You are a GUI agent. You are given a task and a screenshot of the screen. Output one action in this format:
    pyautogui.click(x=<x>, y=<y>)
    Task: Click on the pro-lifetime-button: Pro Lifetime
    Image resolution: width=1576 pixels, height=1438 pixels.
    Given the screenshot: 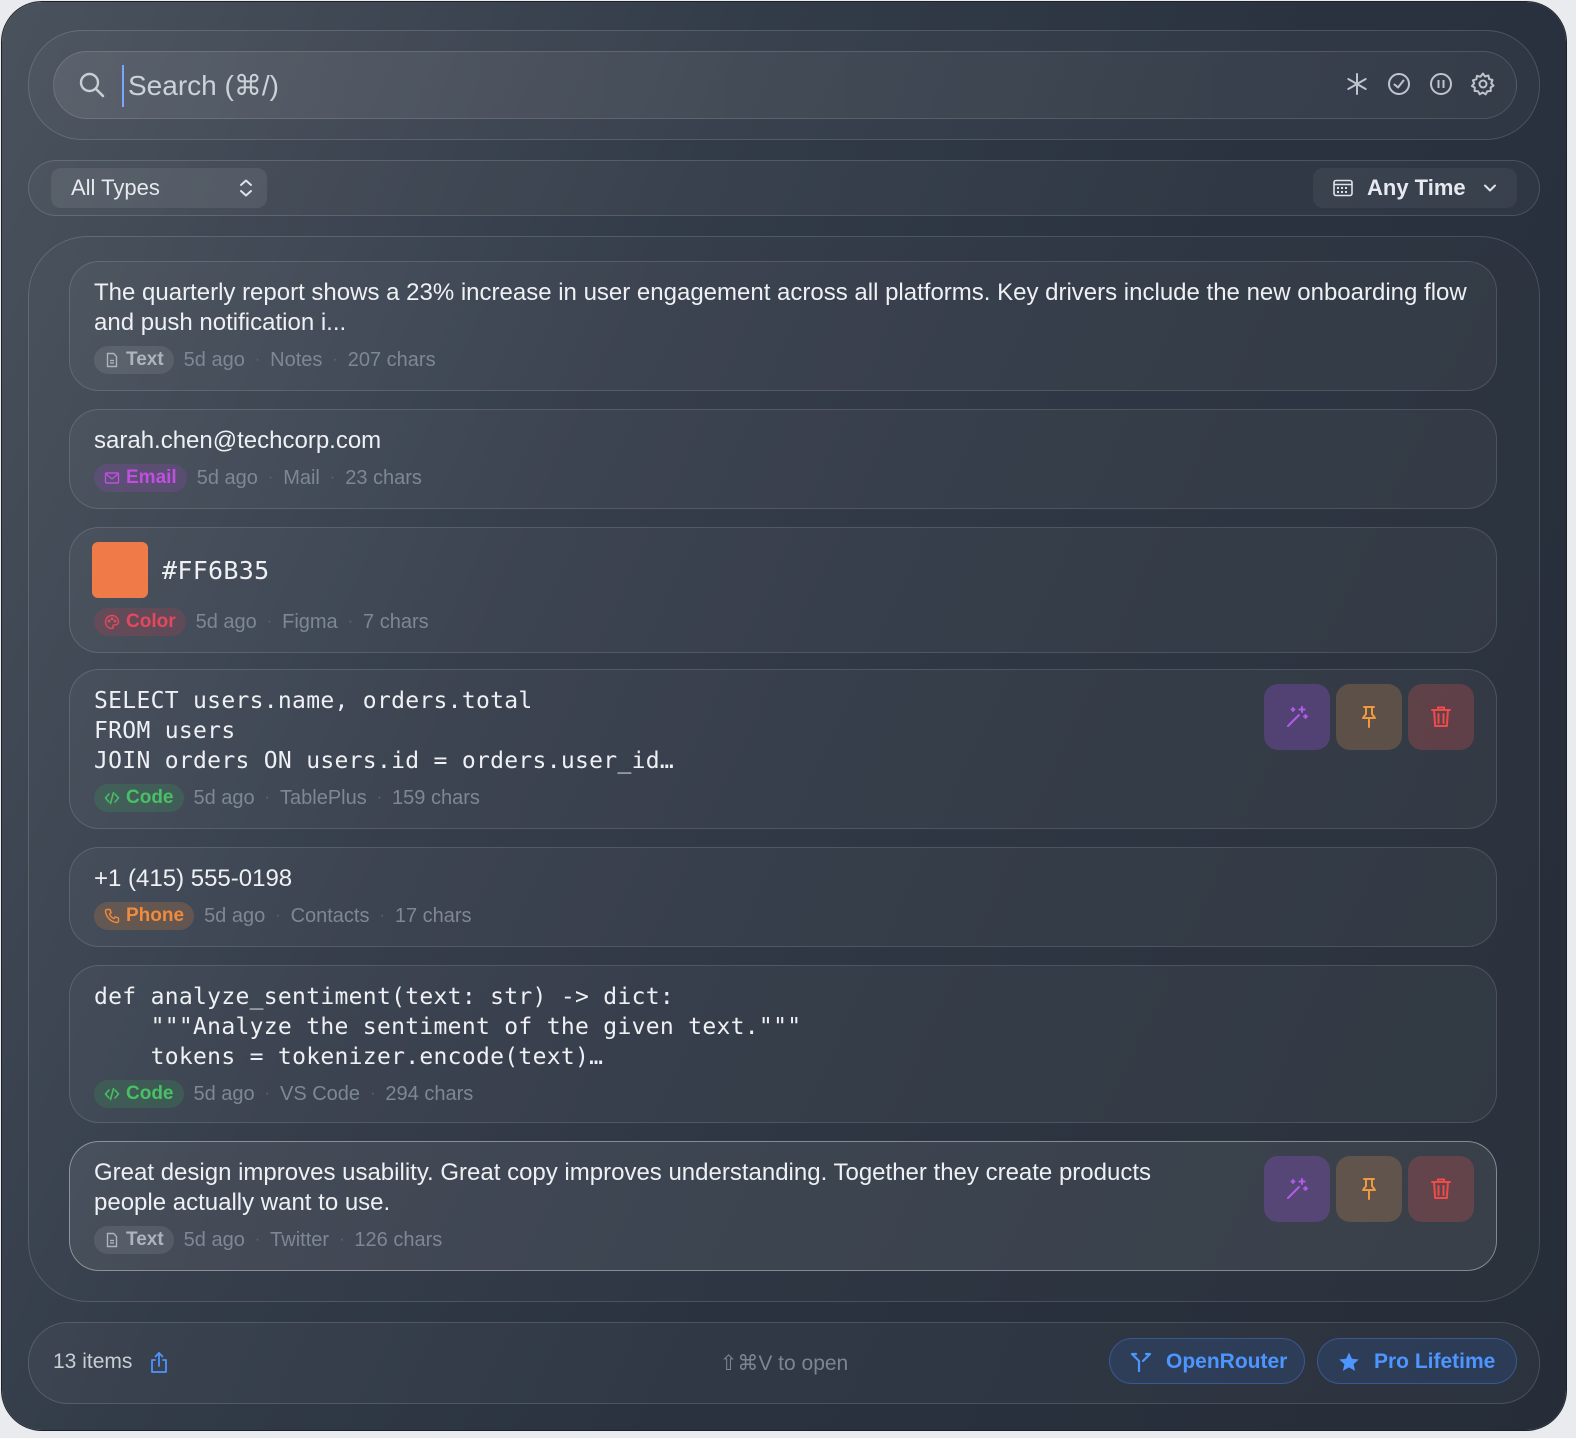 What is the action you would take?
    pyautogui.click(x=1417, y=1361)
    